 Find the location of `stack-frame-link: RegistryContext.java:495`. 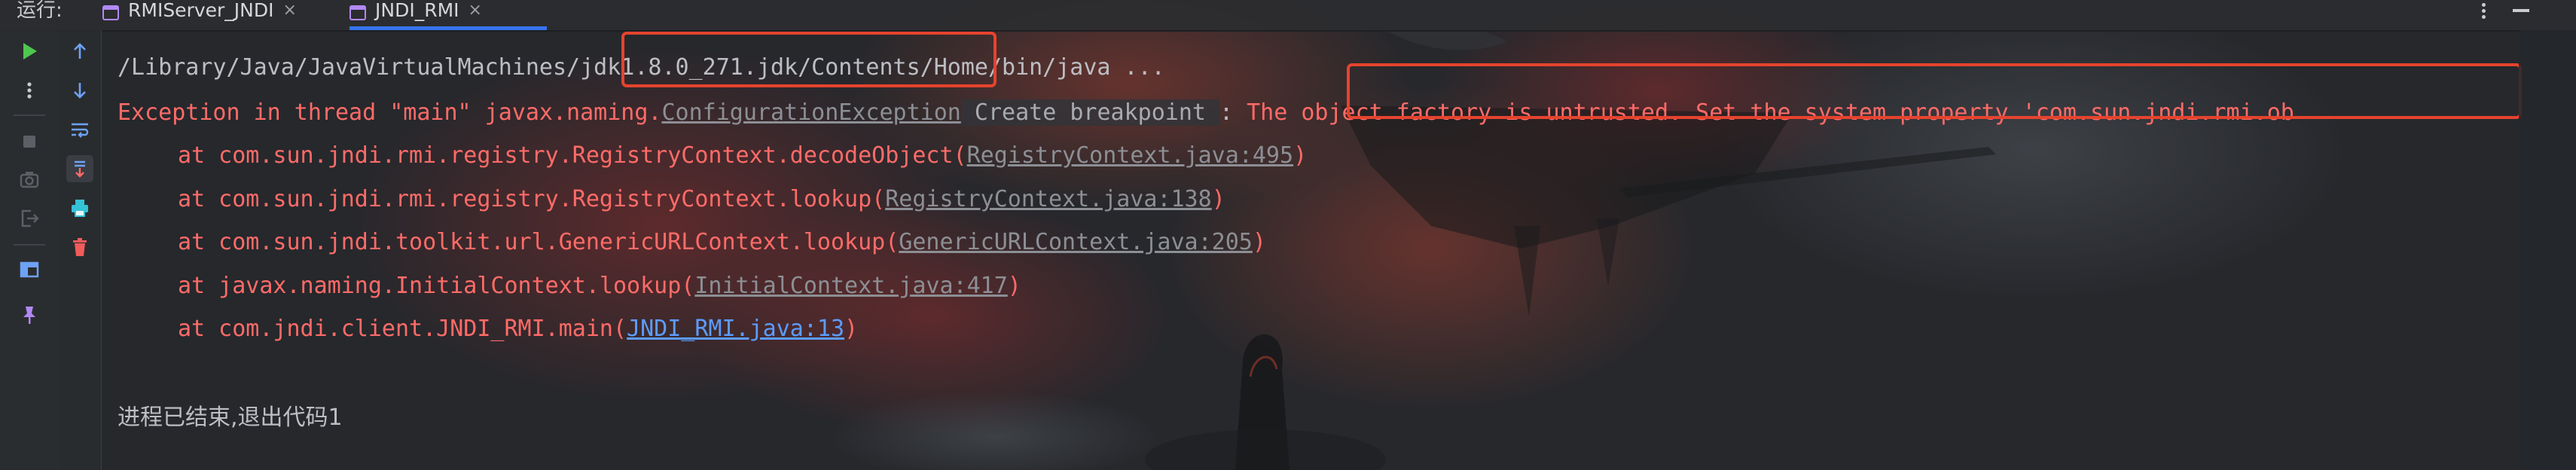

stack-frame-link: RegistryContext.java:495 is located at coordinates (1130, 155).